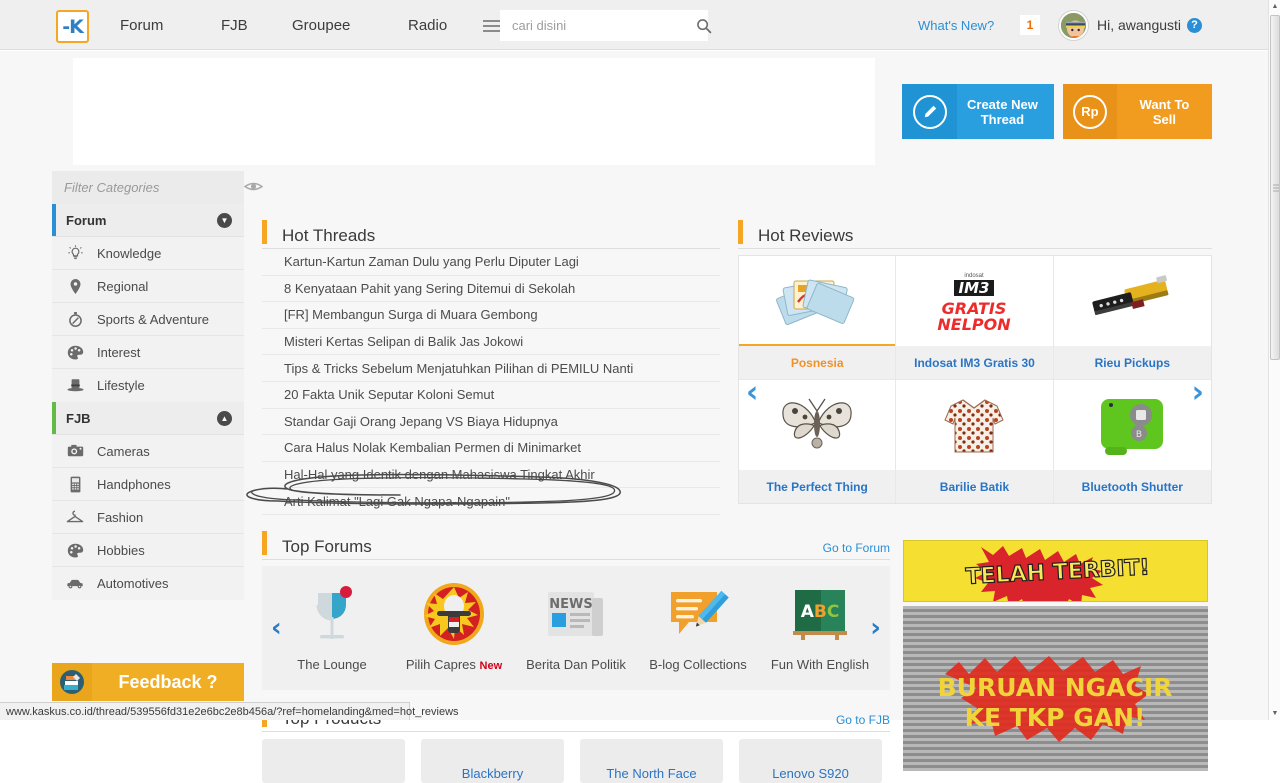 This screenshot has height=783, width=1280. Describe the element at coordinates (651, 761) in the screenshot. I see `product-card: The North Face` at that location.